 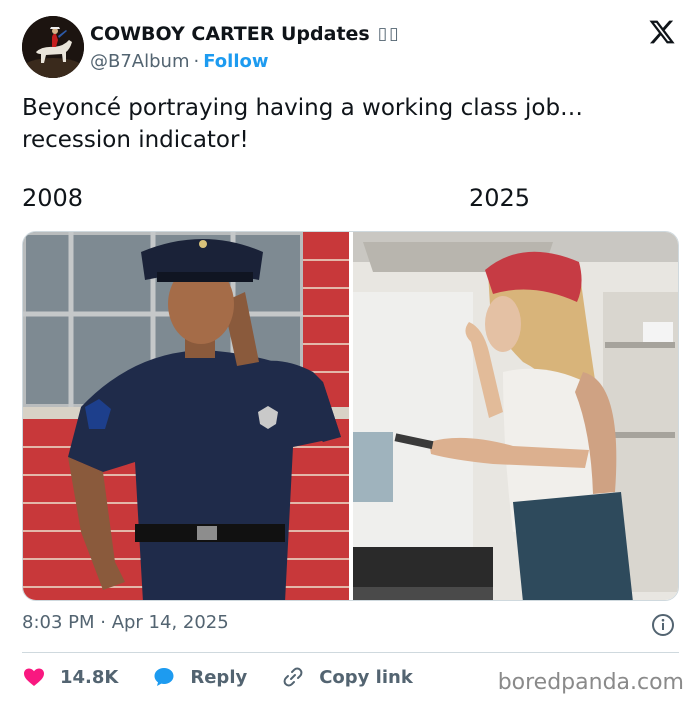 I want to click on info-icon, so click(x=663, y=625).